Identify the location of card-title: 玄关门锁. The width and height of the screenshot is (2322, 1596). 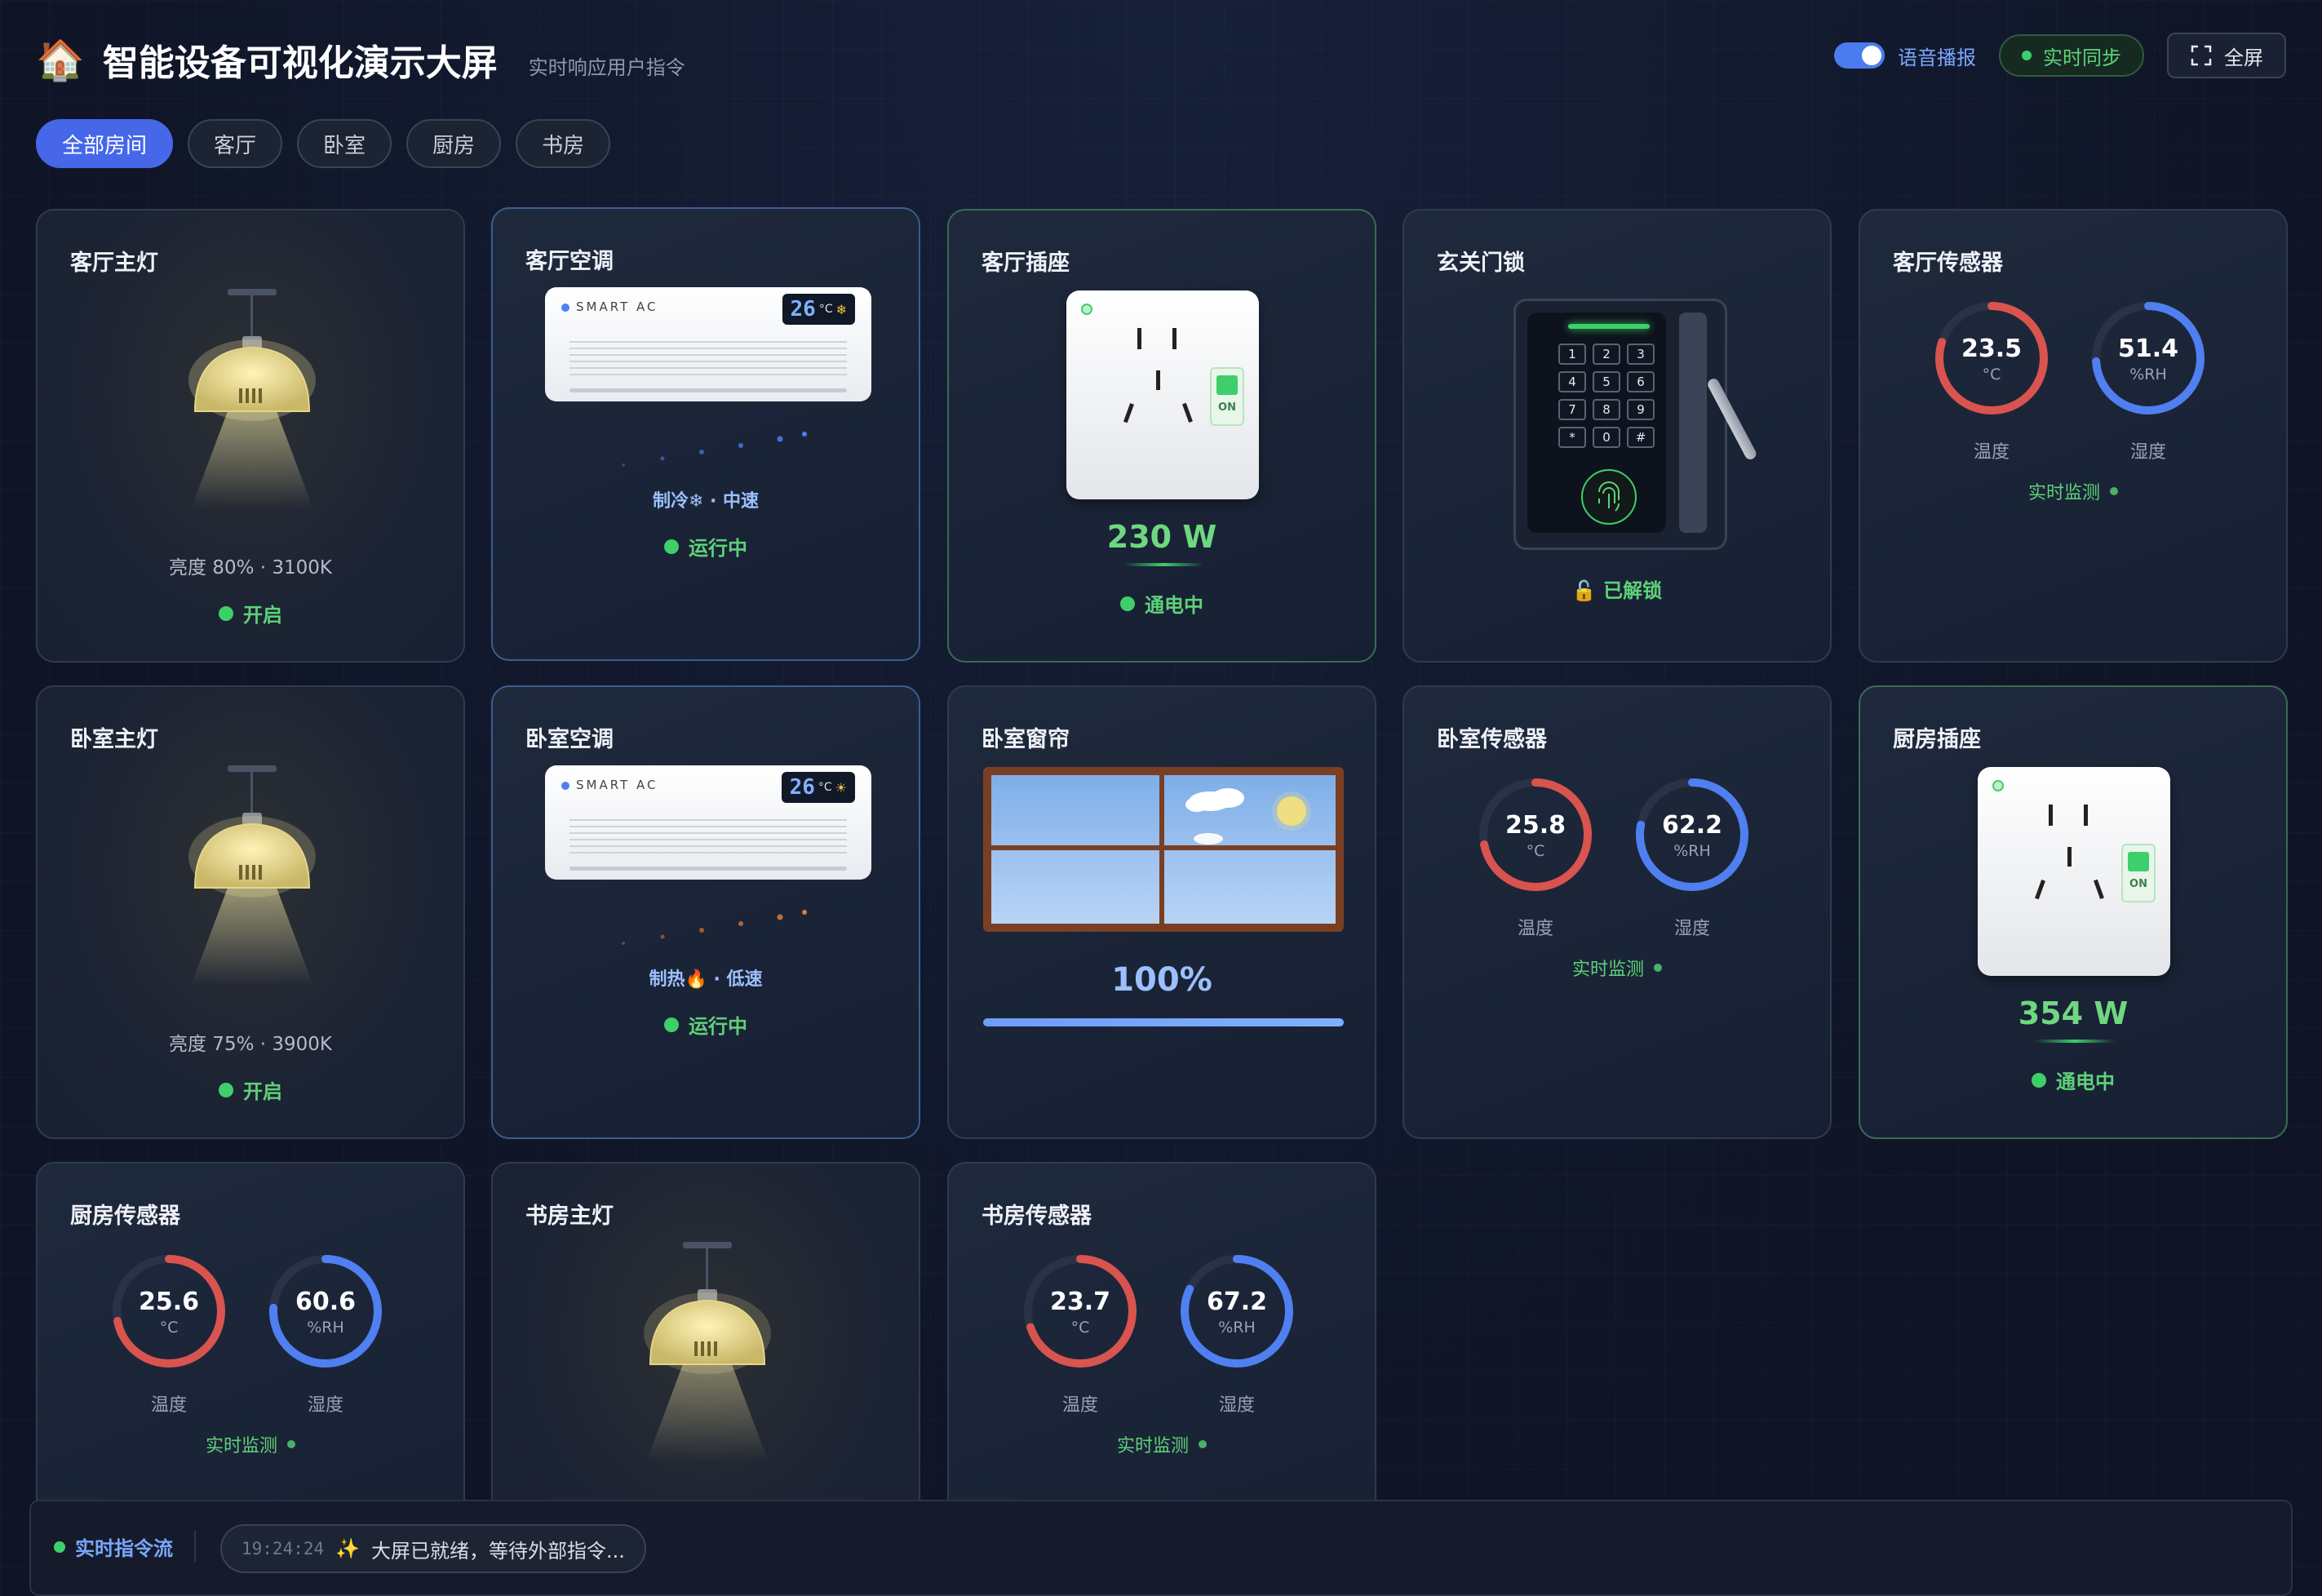
(1481, 263).